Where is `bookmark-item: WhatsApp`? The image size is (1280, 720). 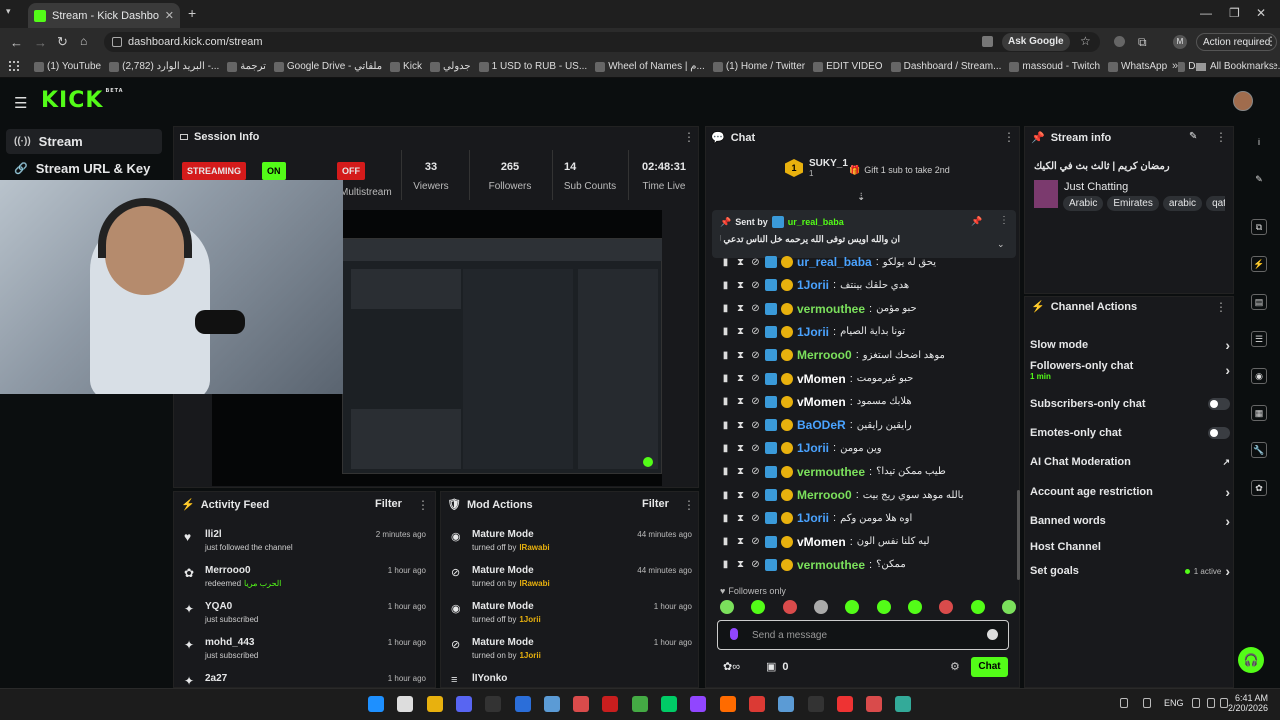 bookmark-item: WhatsApp is located at coordinates (1137, 66).